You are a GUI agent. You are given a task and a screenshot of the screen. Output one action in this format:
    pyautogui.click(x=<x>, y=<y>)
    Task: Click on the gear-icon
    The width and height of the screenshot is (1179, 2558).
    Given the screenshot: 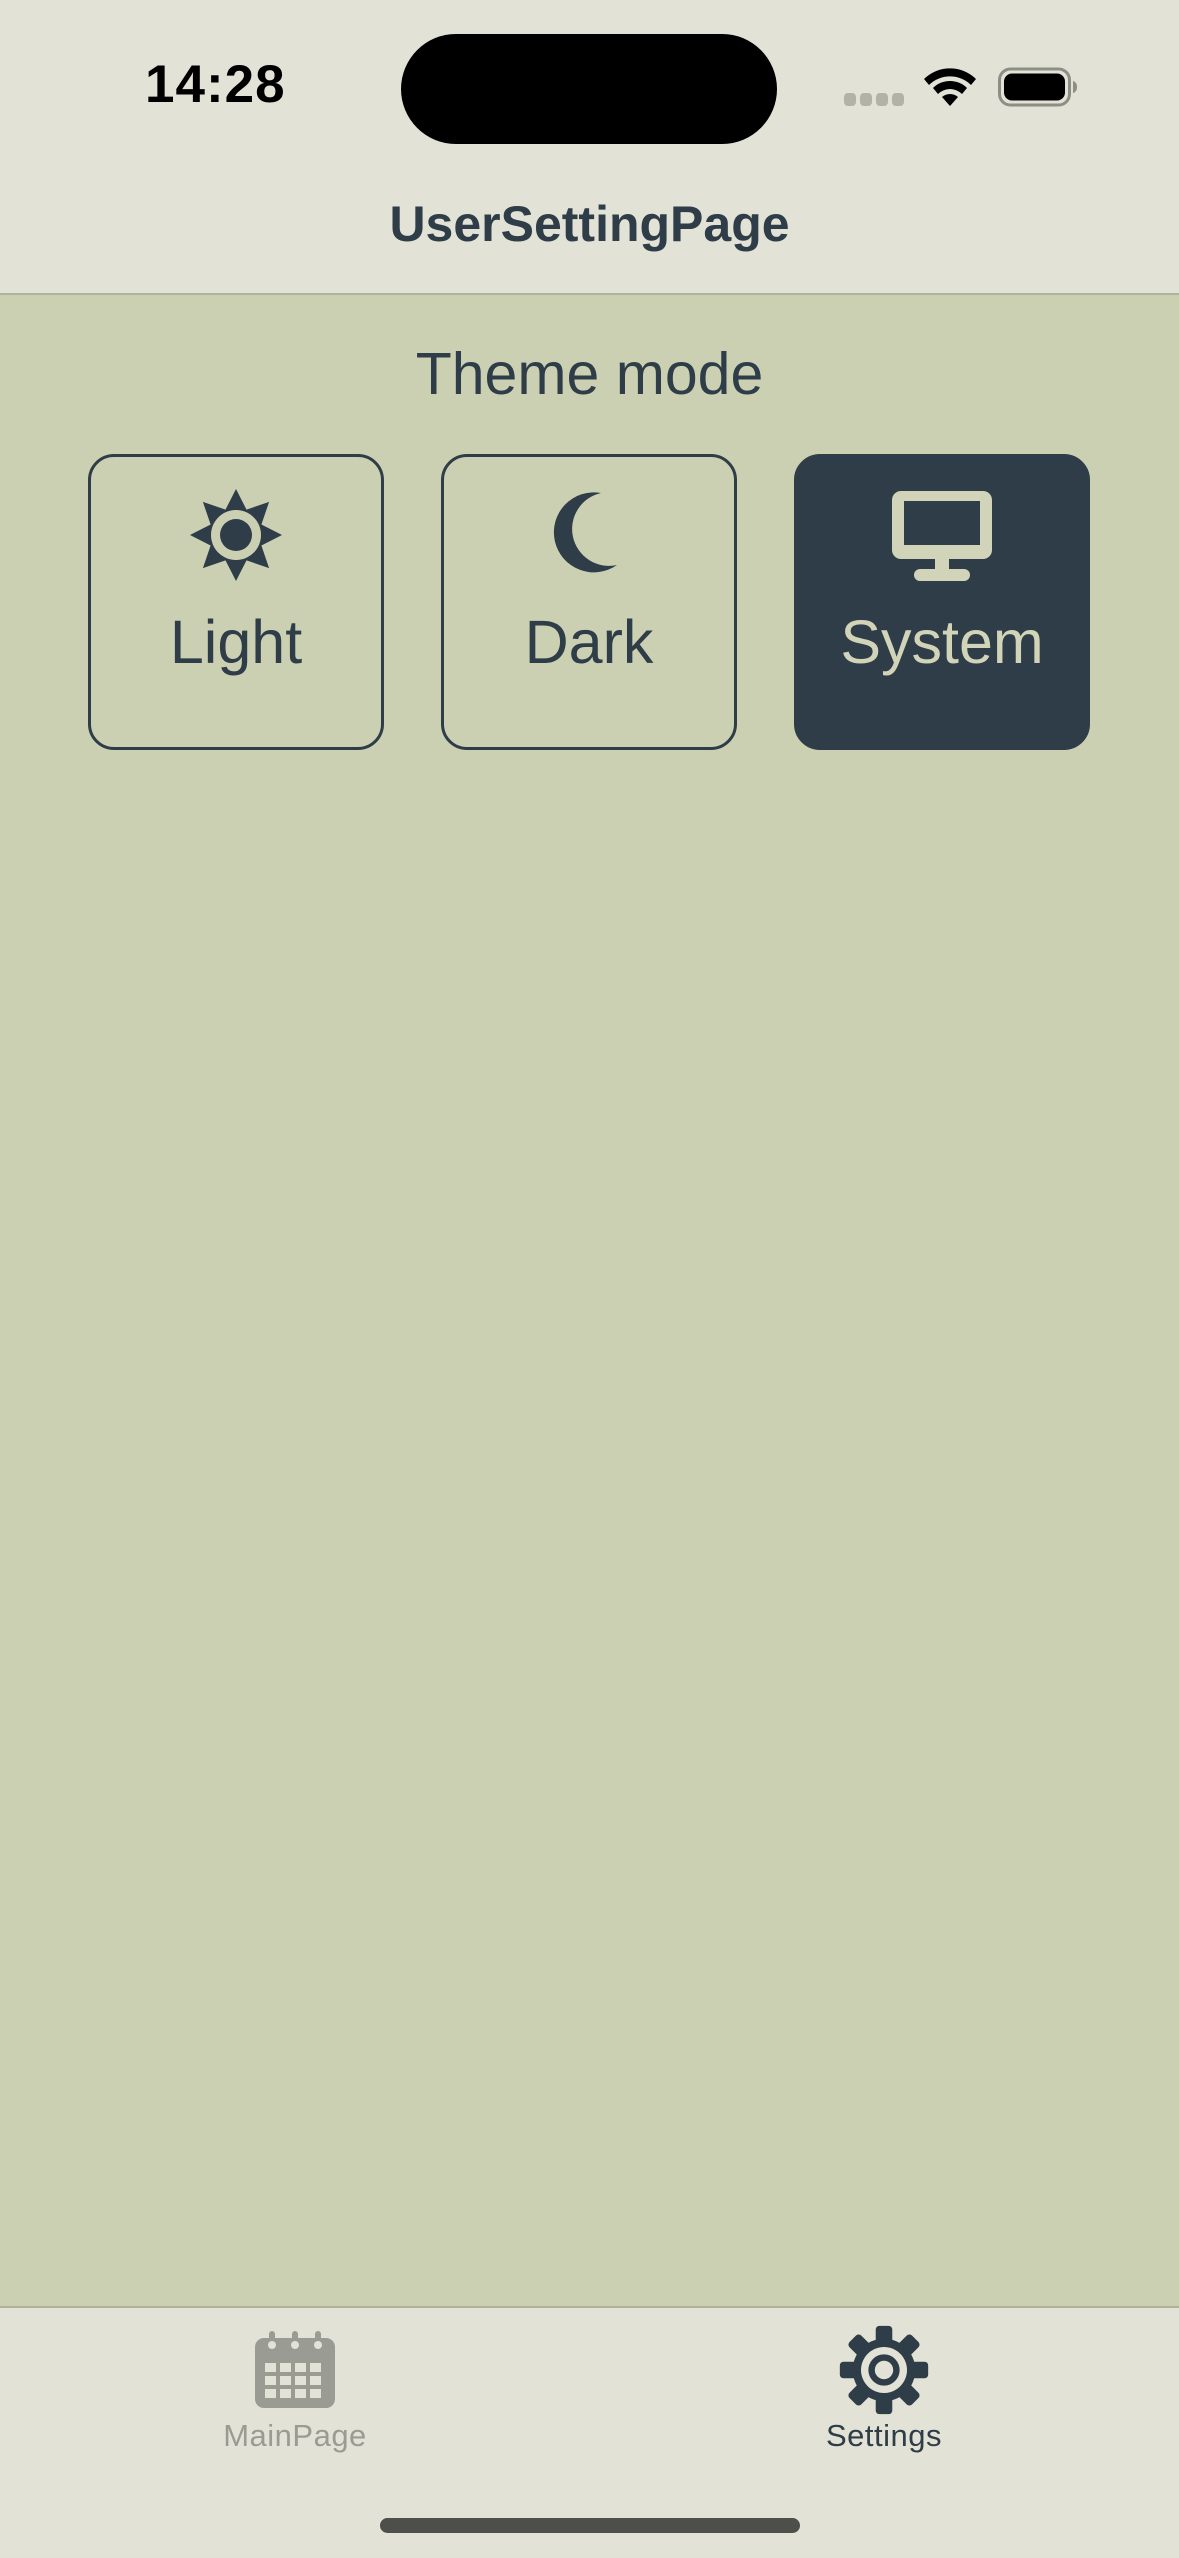 What is the action you would take?
    pyautogui.click(x=884, y=2370)
    